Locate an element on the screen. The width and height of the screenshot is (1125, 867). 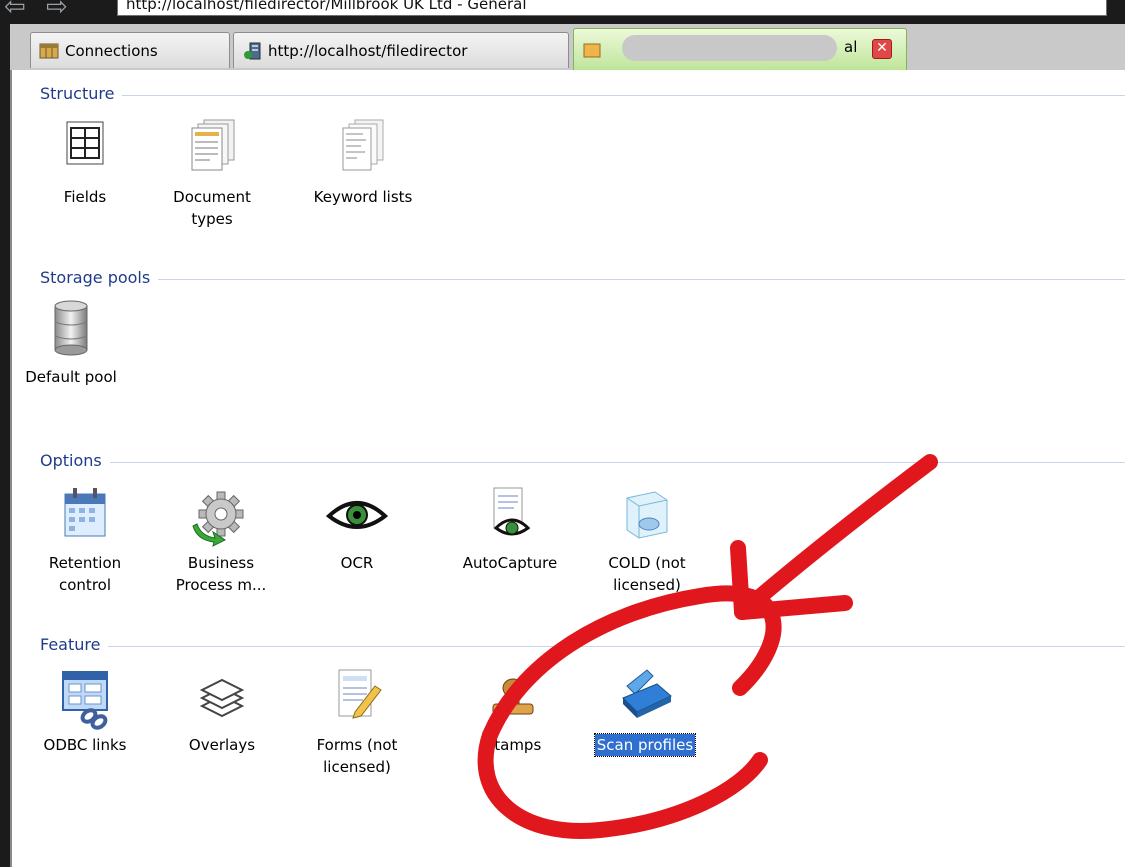
scanner-icon is located at coordinates (647, 693).